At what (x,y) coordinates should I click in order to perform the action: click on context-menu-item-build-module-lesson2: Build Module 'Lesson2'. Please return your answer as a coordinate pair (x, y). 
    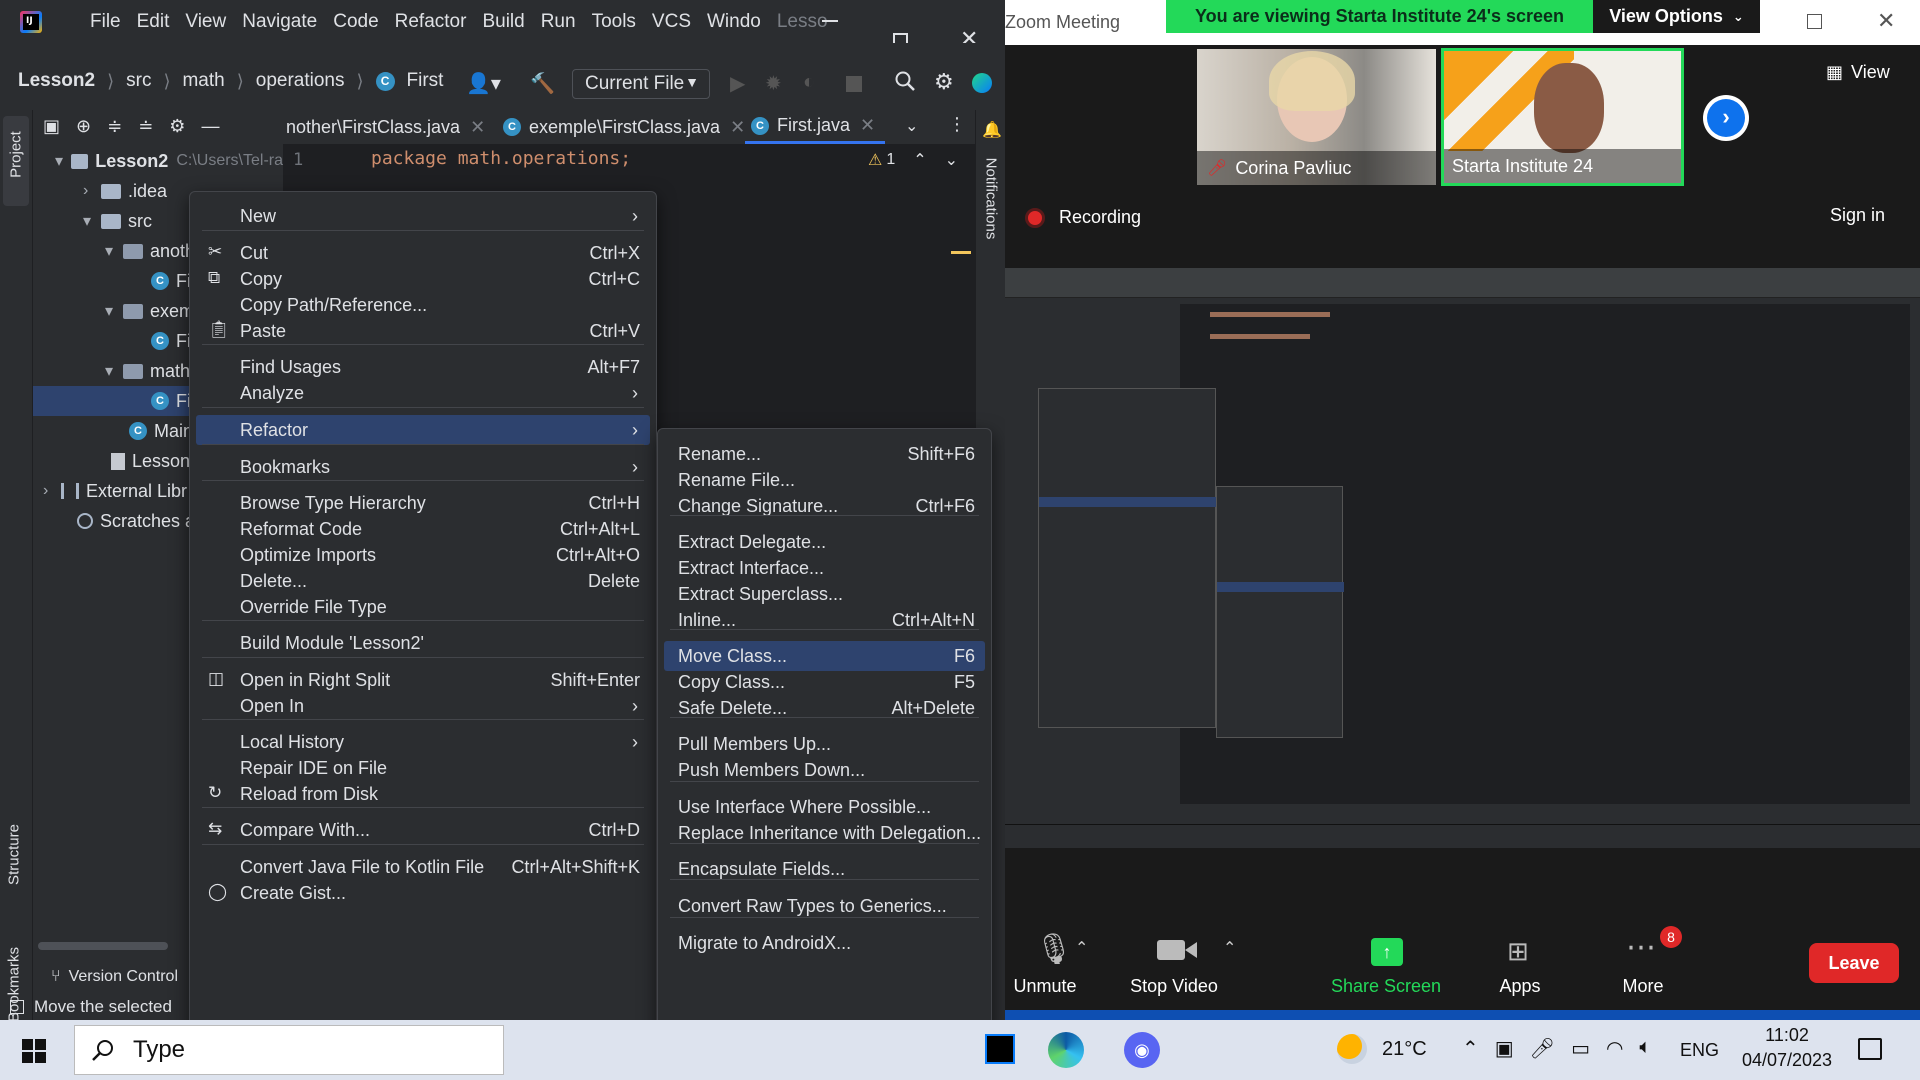
    Looking at the image, I should click on (423, 643).